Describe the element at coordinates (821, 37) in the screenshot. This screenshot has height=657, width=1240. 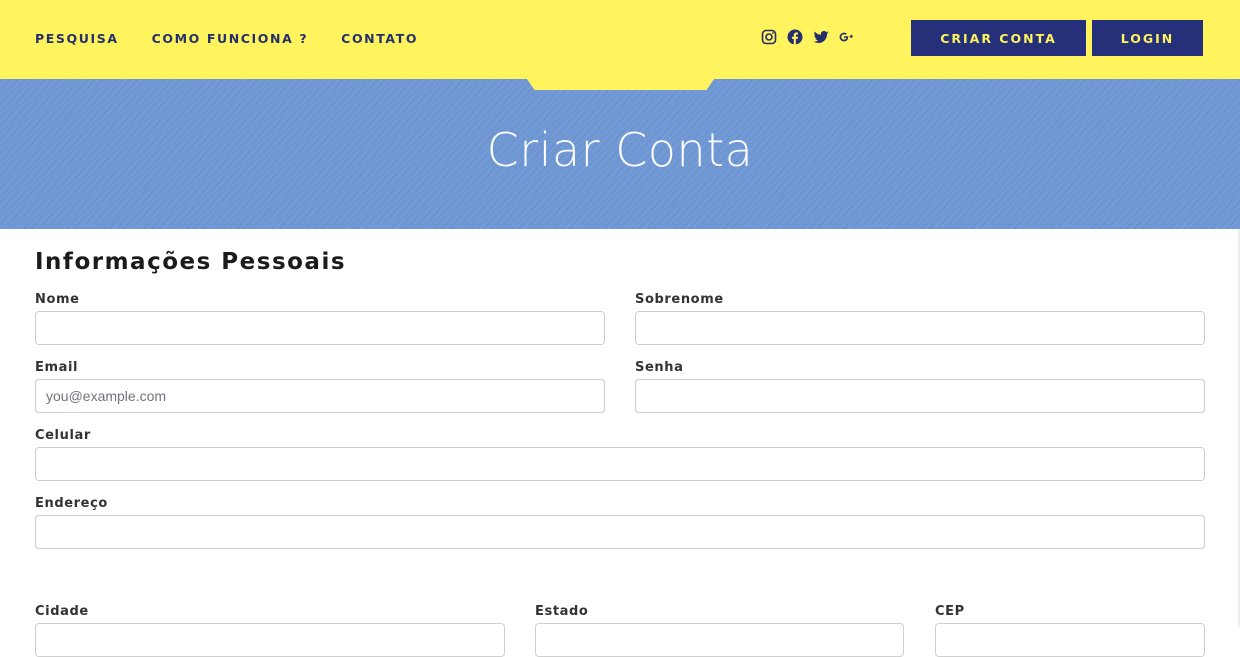
I see `twitter-icon` at that location.